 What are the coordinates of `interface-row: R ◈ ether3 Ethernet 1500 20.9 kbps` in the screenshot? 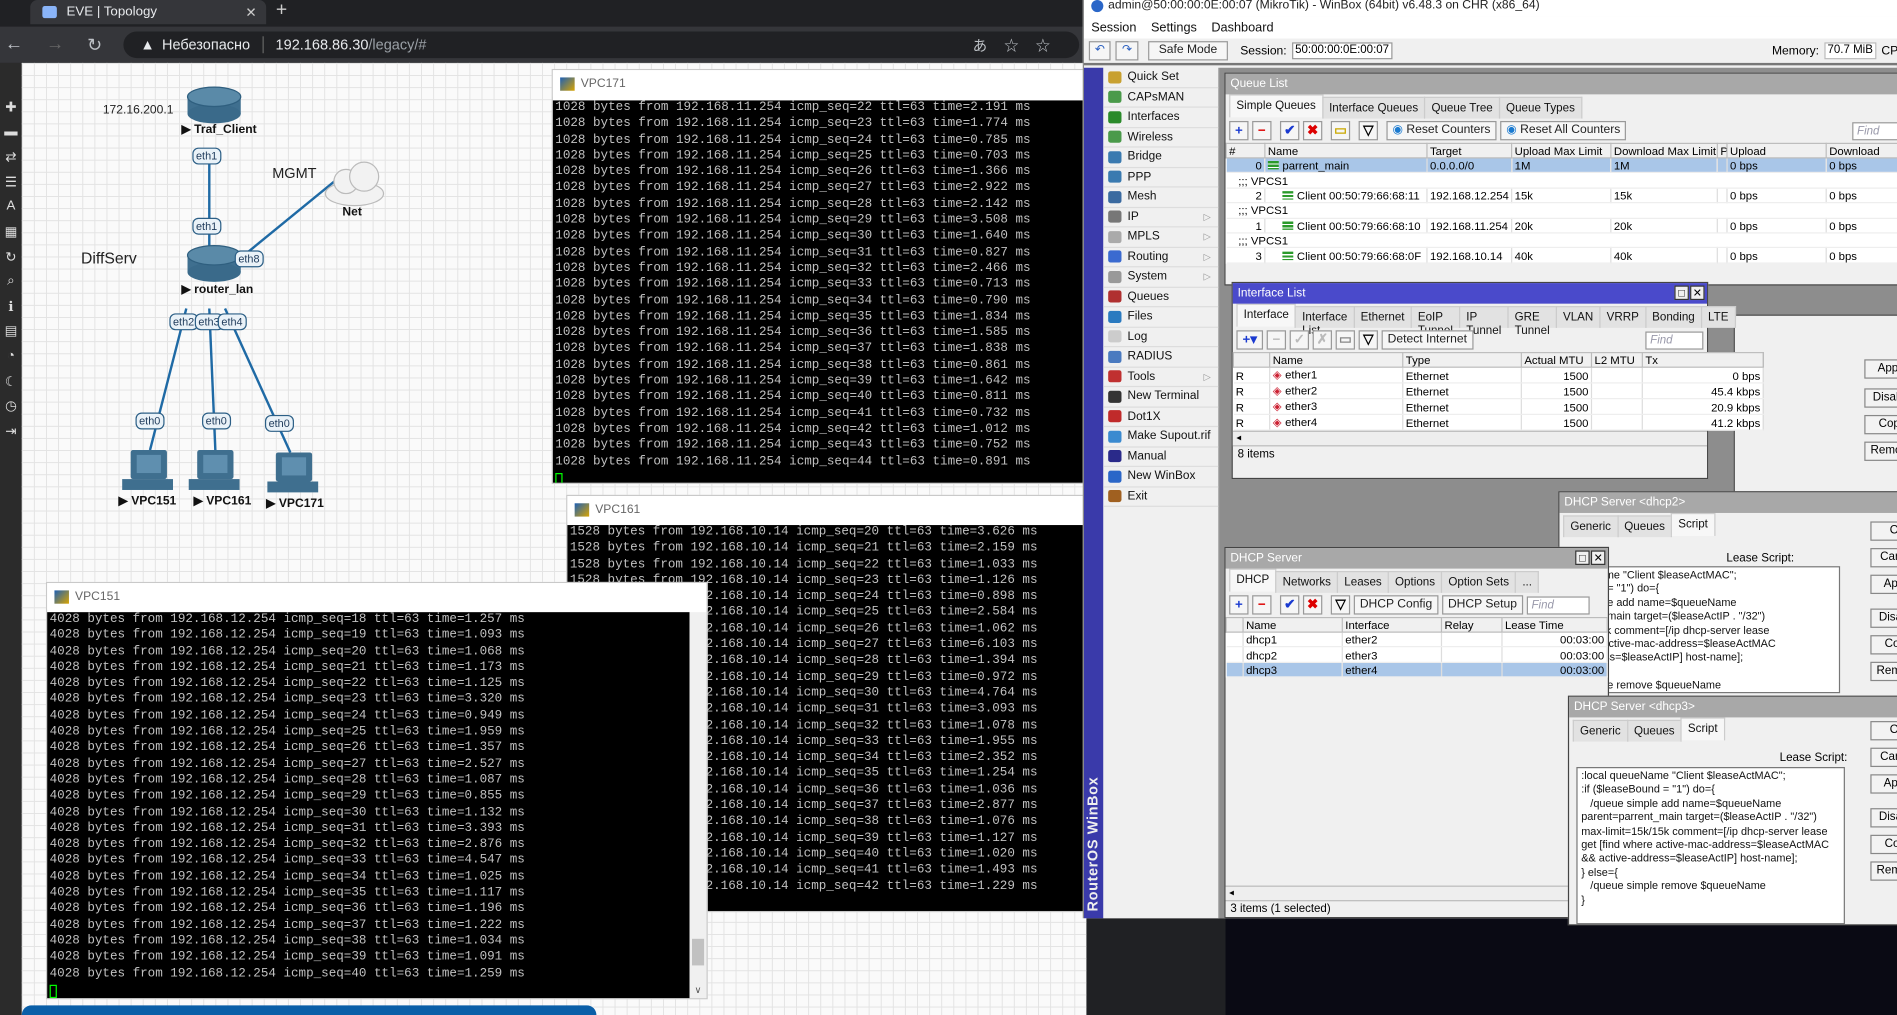 It's located at (1498, 406).